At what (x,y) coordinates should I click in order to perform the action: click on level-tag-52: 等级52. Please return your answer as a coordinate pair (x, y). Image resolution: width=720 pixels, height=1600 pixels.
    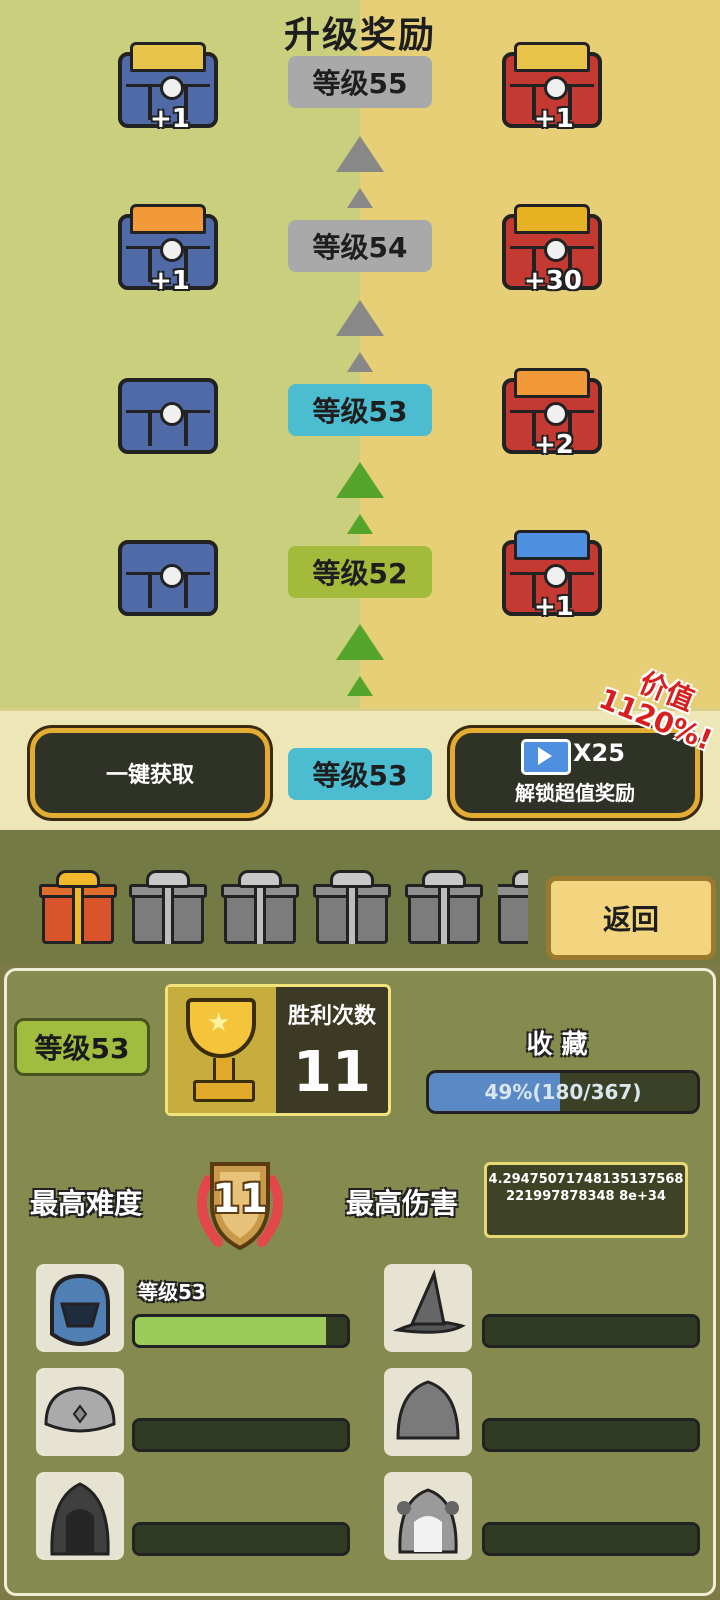
    Looking at the image, I should click on (360, 572).